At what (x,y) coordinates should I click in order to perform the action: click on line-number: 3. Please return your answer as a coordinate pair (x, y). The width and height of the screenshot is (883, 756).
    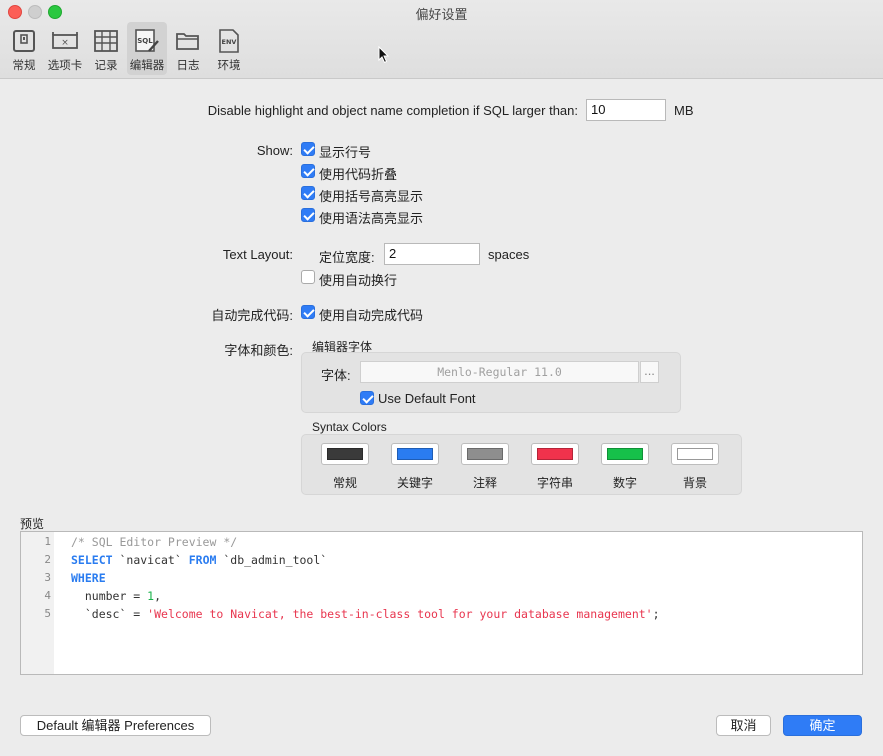
    Looking at the image, I should click on (47, 577).